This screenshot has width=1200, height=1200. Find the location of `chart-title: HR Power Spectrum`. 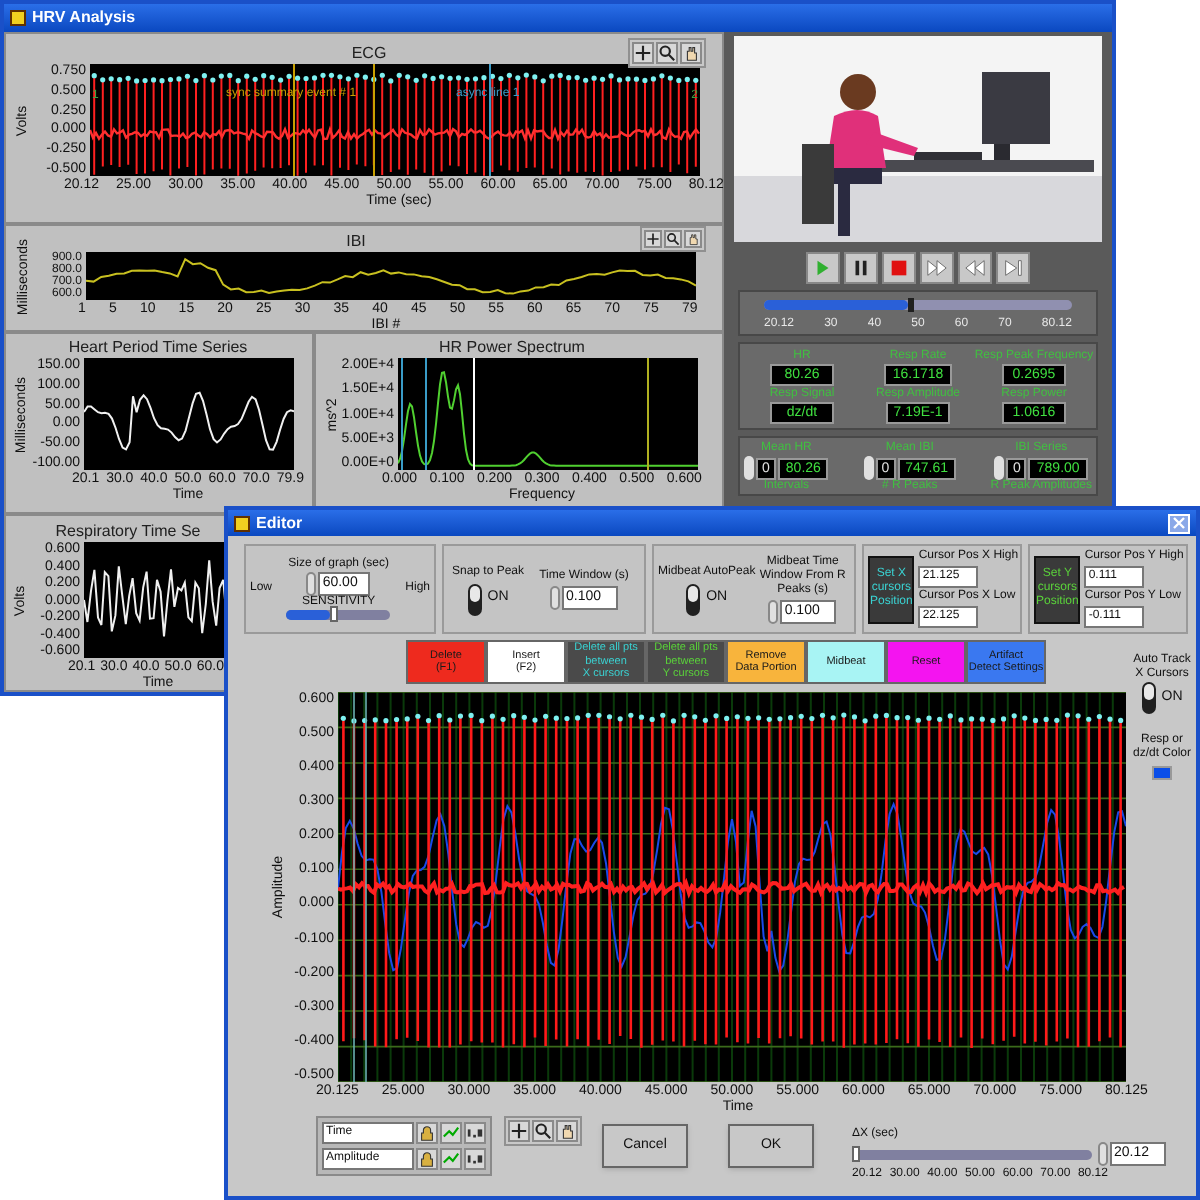

chart-title: HR Power Spectrum is located at coordinates (512, 348).